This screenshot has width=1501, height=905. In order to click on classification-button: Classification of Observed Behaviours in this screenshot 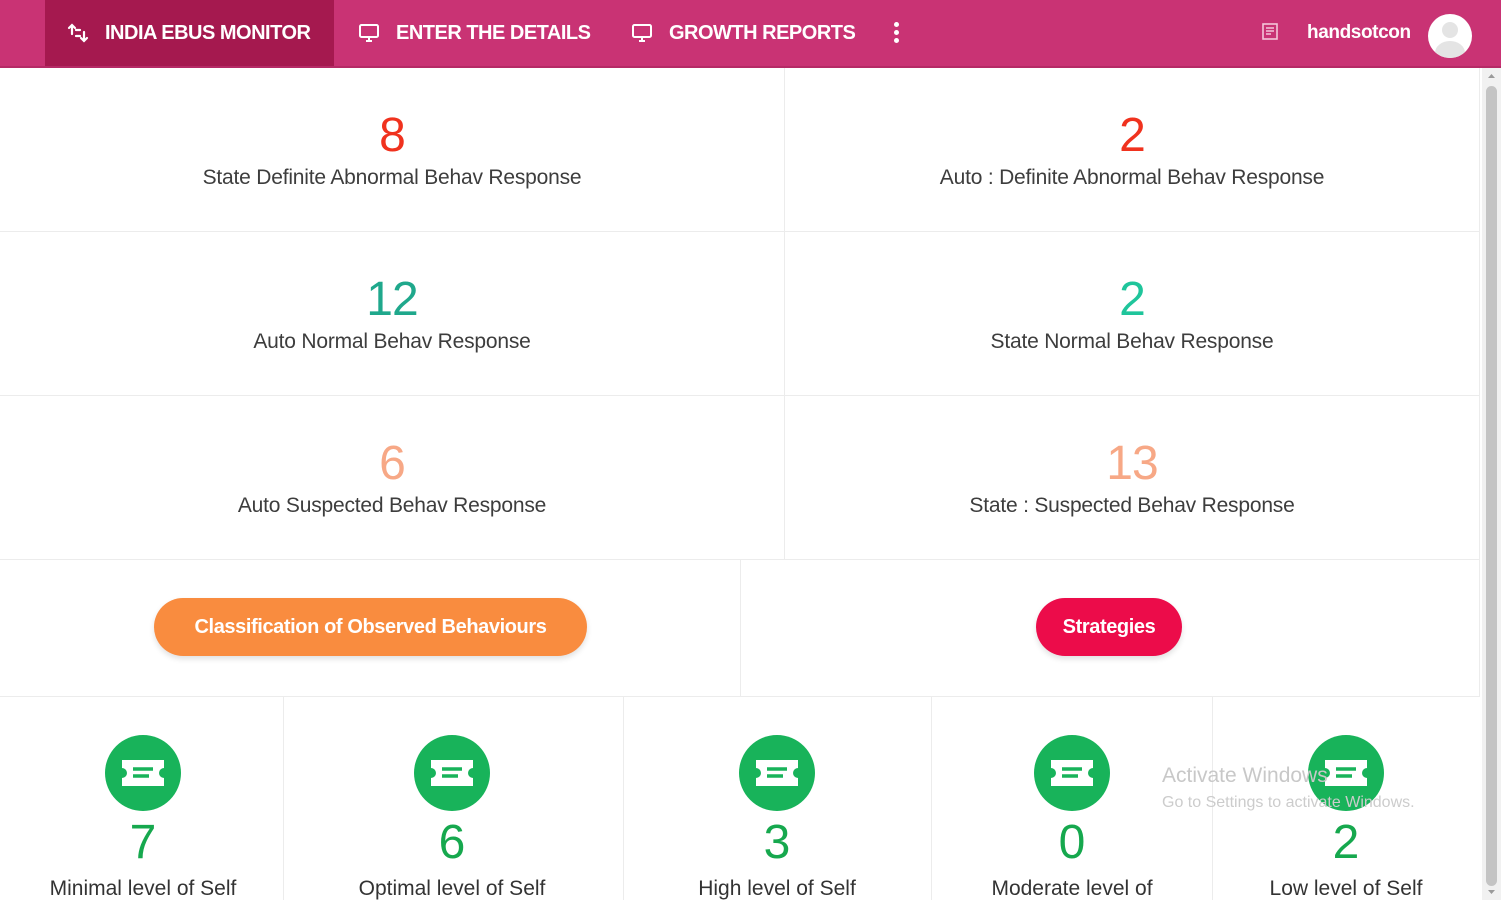, I will do `click(370, 627)`.